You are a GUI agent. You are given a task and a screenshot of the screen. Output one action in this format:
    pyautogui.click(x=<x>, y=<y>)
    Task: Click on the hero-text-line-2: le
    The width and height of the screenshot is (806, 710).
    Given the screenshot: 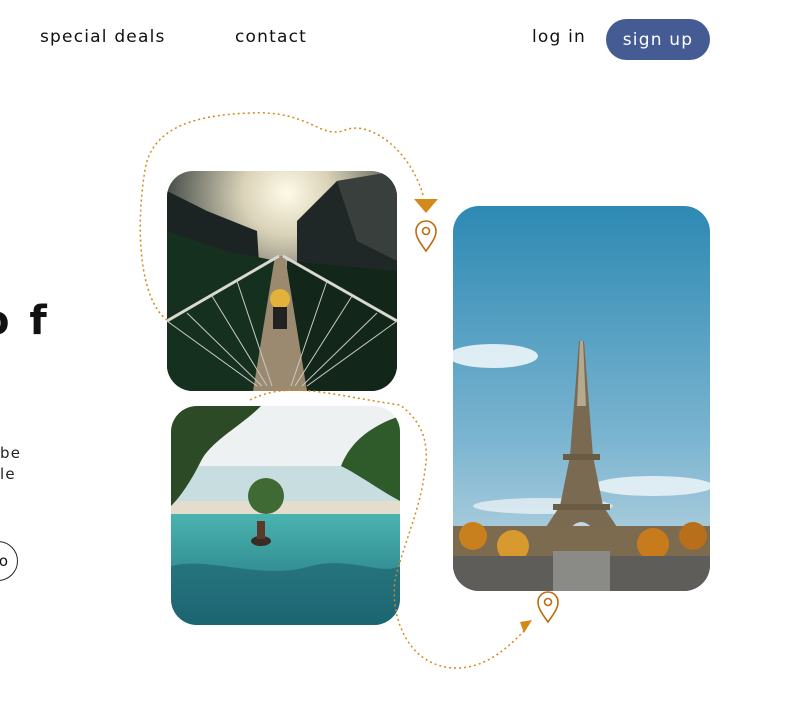 What is the action you would take?
    pyautogui.click(x=8, y=474)
    